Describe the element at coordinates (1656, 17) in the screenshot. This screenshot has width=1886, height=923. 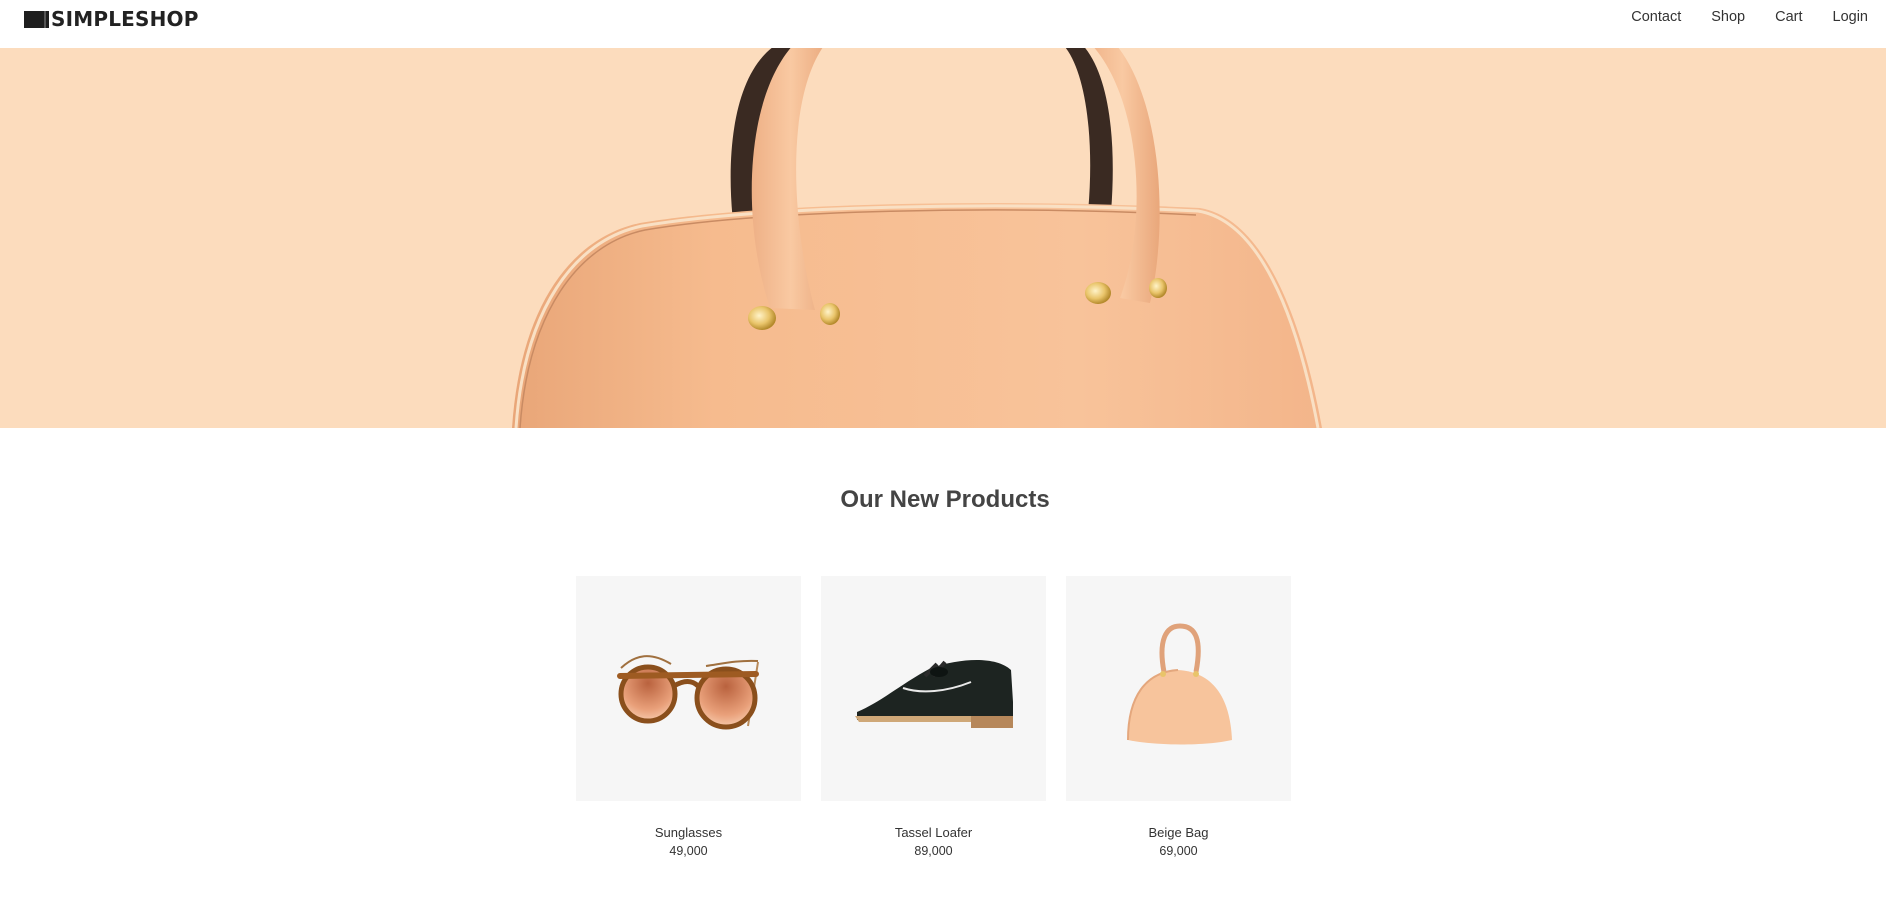
I see `nav-contact: Contact` at that location.